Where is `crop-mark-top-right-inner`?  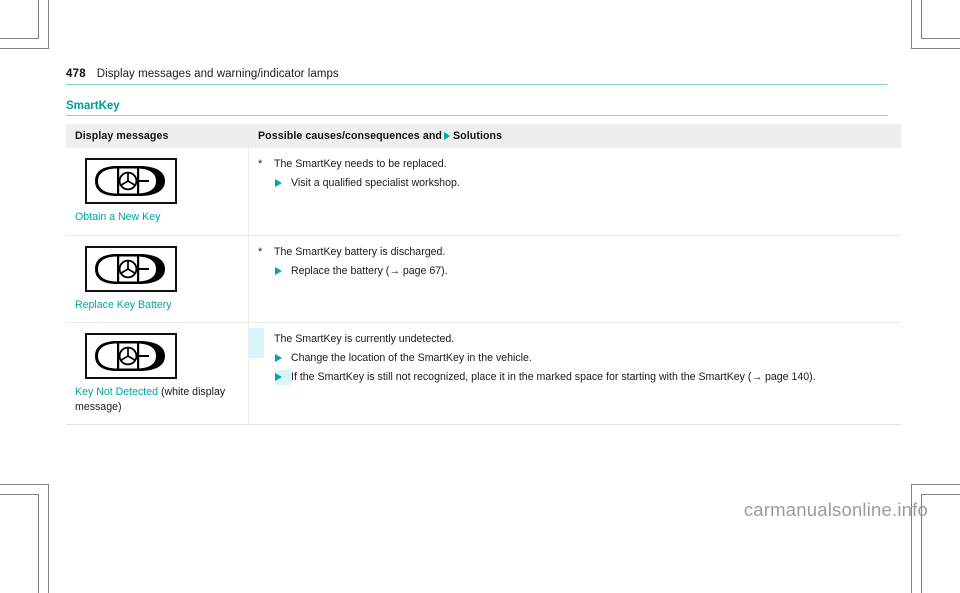 crop-mark-top-right-inner is located at coordinates (940, 19).